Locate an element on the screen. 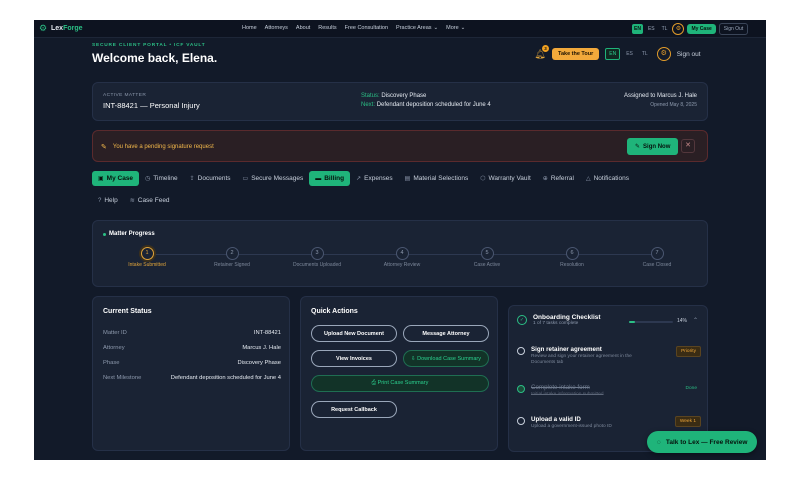 The image size is (800, 480). lang-es: ES is located at coordinates (629, 54).